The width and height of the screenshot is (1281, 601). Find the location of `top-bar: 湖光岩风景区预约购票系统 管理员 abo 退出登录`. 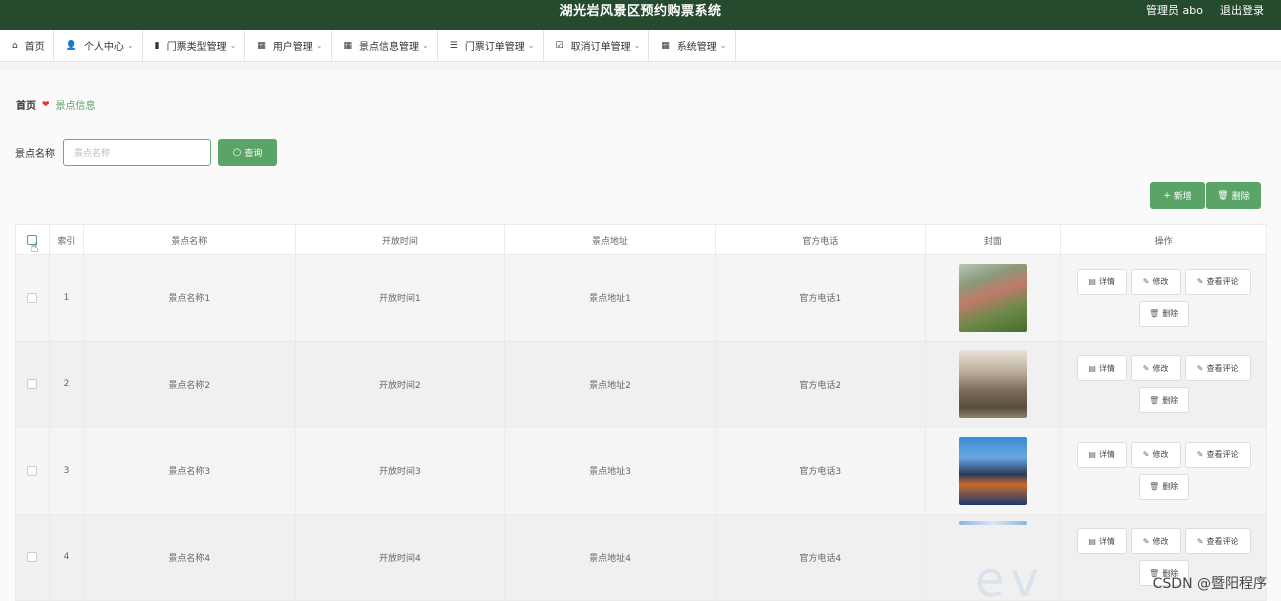

top-bar: 湖光岩风景区预约购票系统 管理员 abo 退出登录 is located at coordinates (640, 15).